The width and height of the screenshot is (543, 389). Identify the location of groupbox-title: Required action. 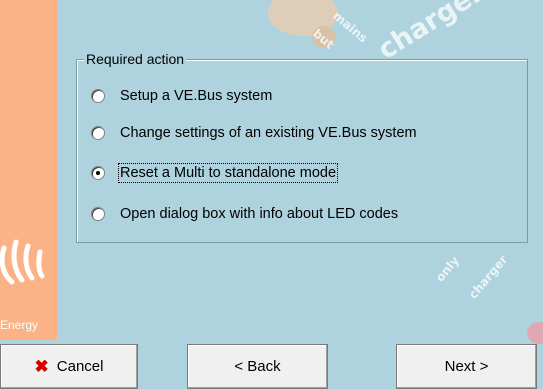
(135, 59).